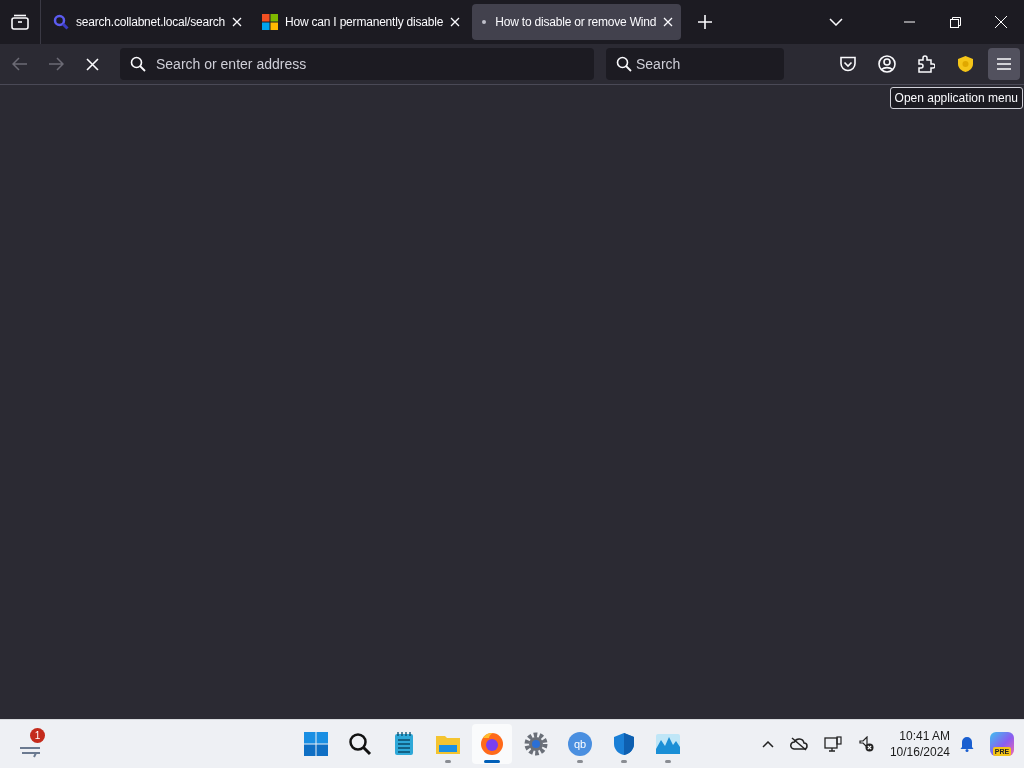 This screenshot has width=1024, height=768. I want to click on gear-icon, so click(536, 744).